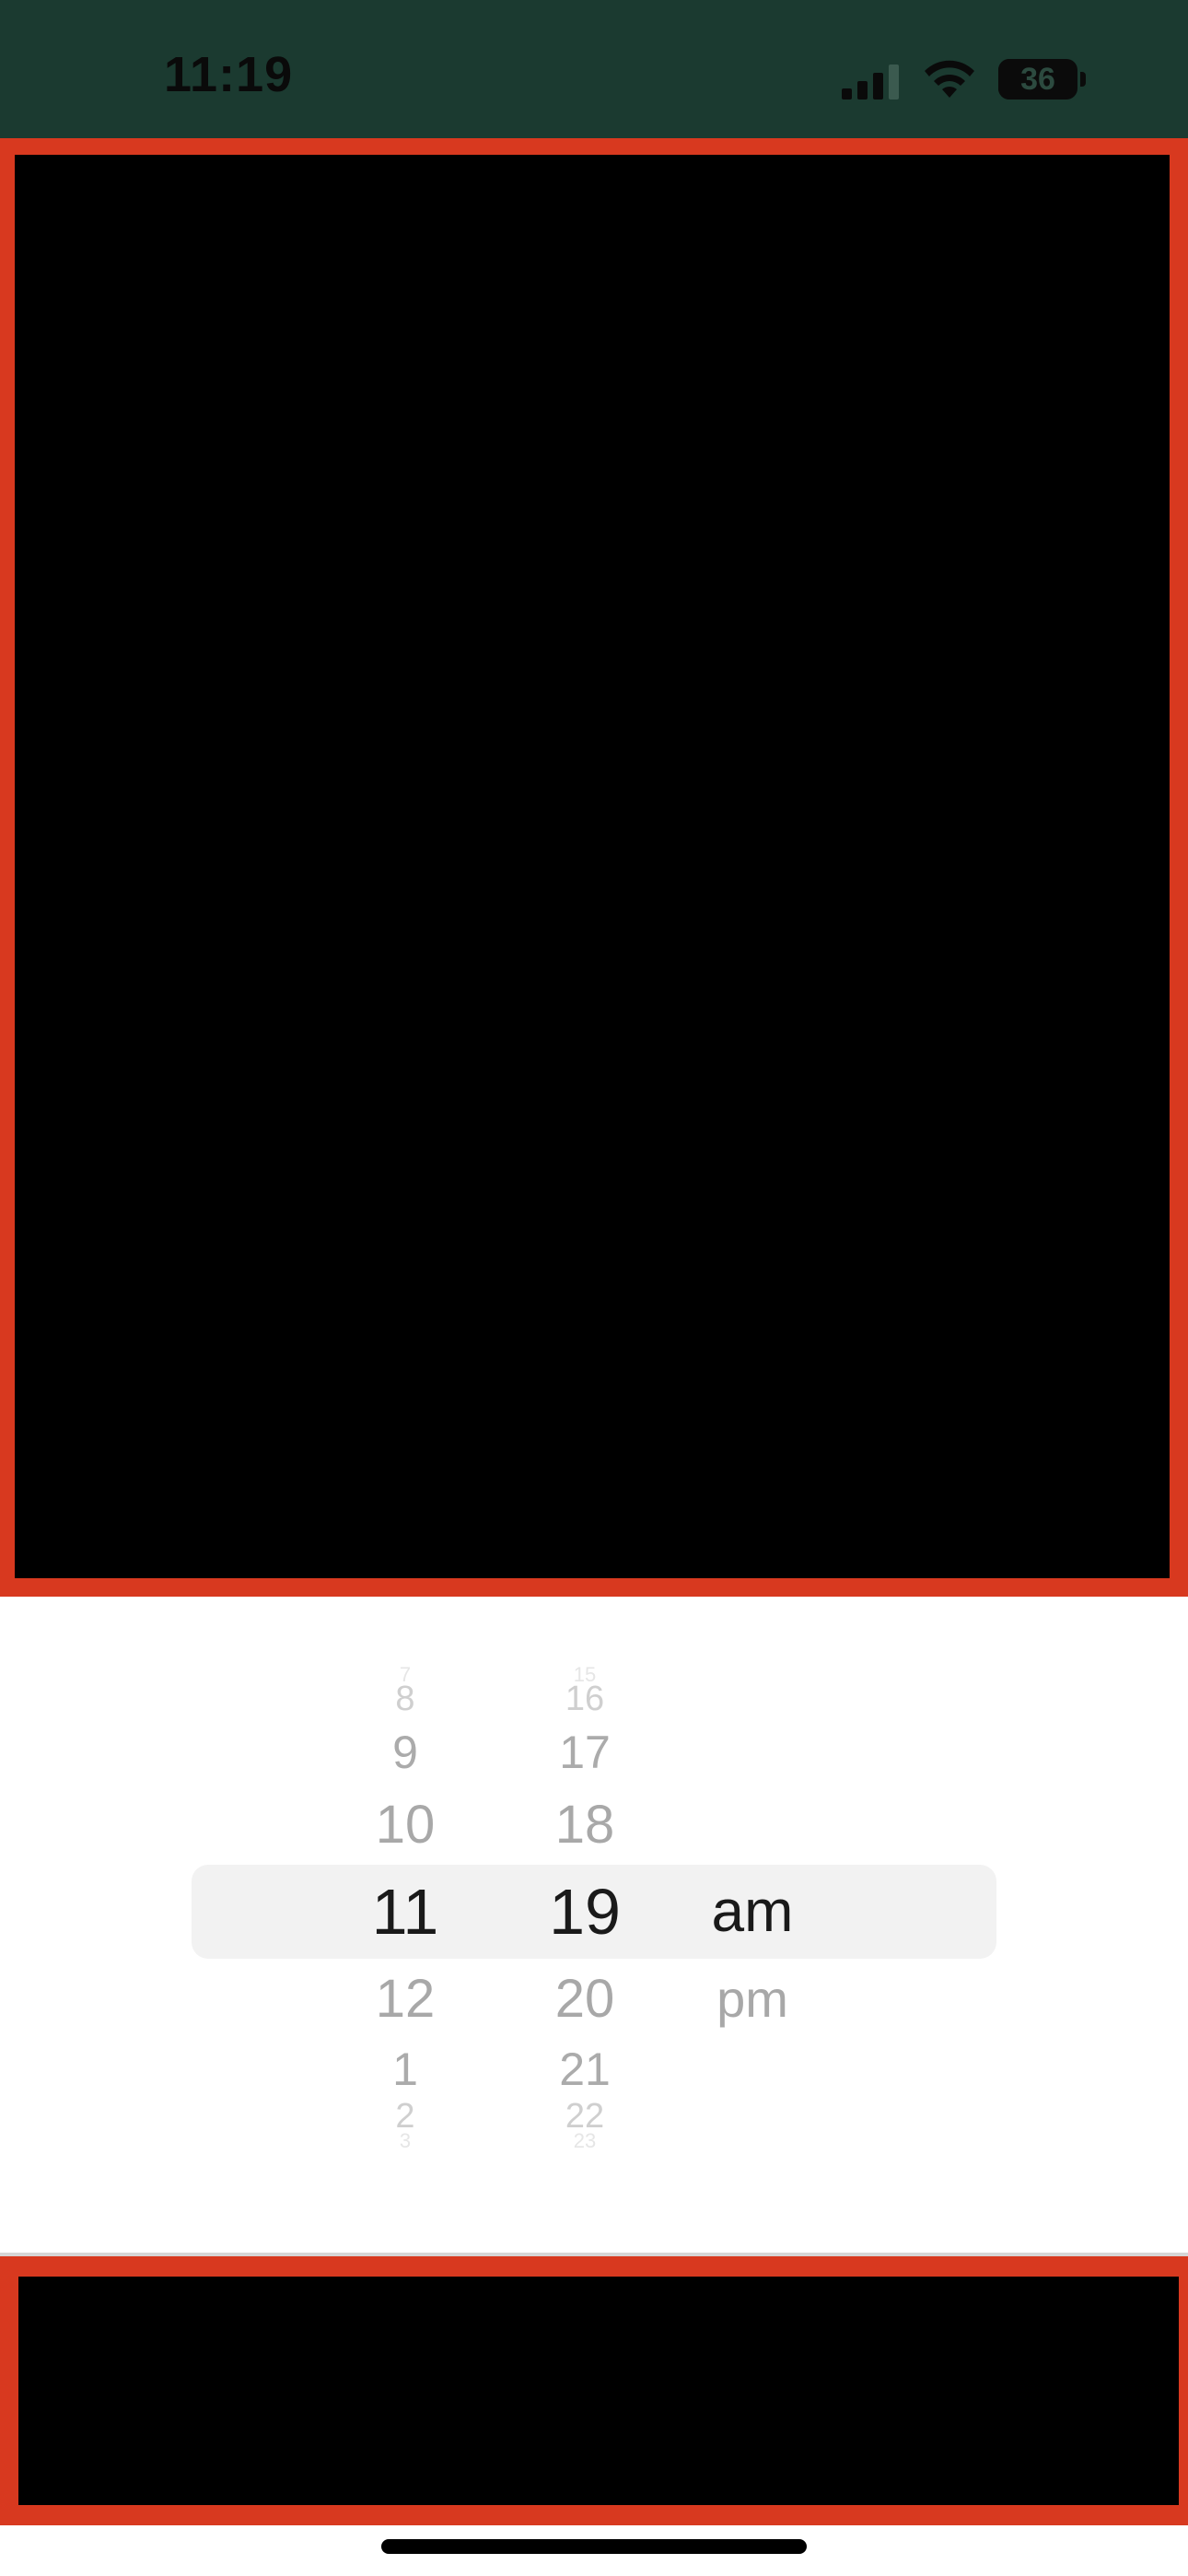 The height and width of the screenshot is (2576, 1188). What do you see at coordinates (752, 1999) in the screenshot?
I see `period-option: pm` at bounding box center [752, 1999].